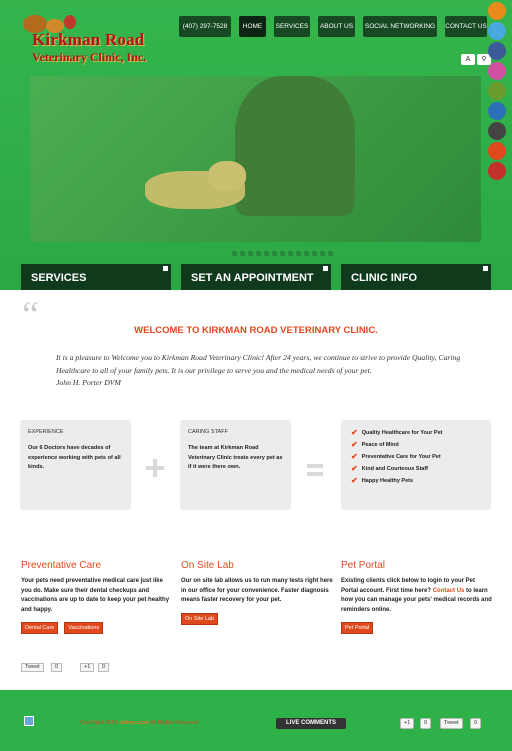 Image resolution: width=512 pixels, height=751 pixels. Describe the element at coordinates (402, 432) in the screenshot. I see `check-label: Quality Healthcare for Your Pet` at that location.